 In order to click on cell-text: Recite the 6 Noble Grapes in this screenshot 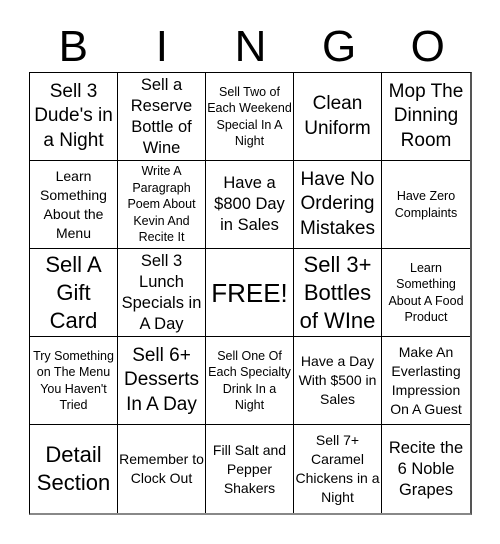, I will do `click(426, 468)`.